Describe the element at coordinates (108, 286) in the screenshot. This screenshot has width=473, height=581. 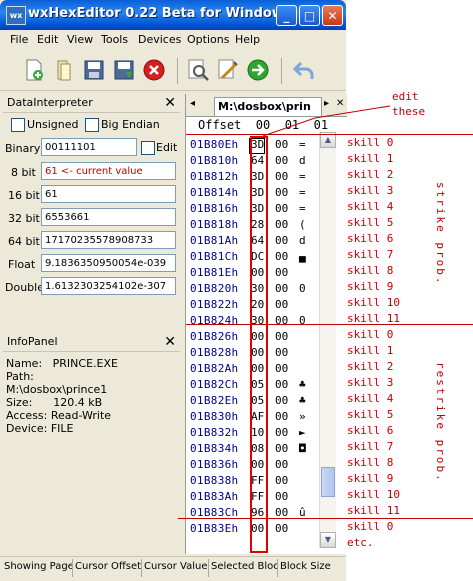
I see `double-field: 1.6132303254102e-307` at that location.